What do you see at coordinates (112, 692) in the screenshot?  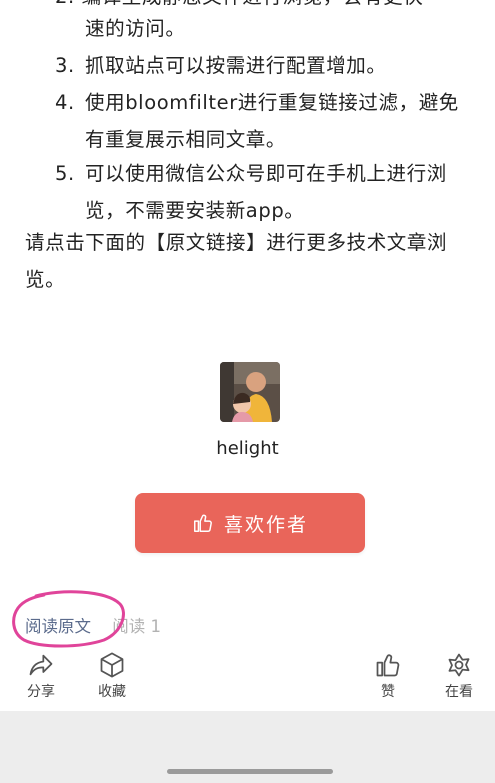 I see `collect-label: 收藏` at bounding box center [112, 692].